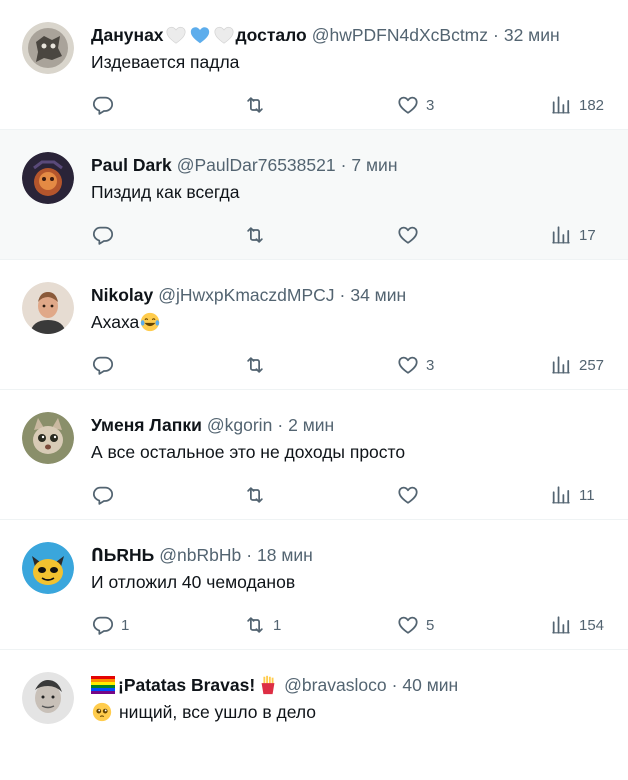 This screenshot has height=780, width=628. I want to click on tweet-text: И отложил 40 чемоданов, so click(193, 582).